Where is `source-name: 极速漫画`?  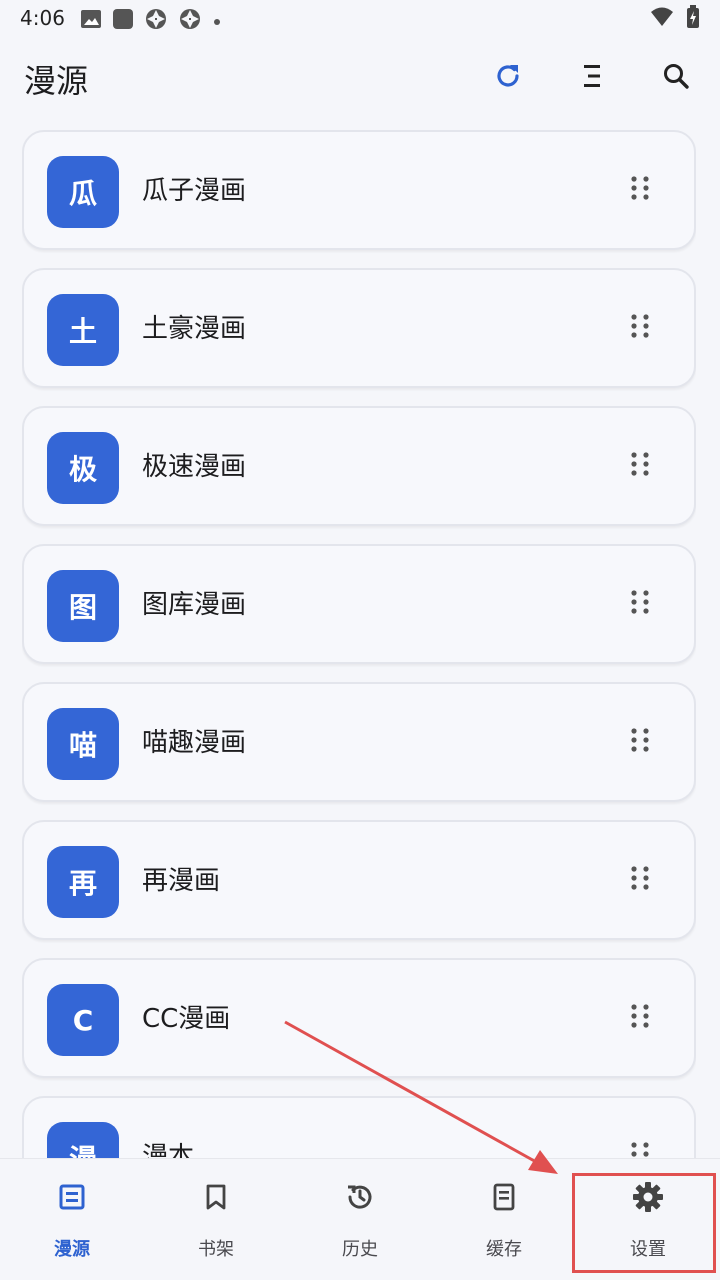
source-name: 极速漫画 is located at coordinates (194, 467).